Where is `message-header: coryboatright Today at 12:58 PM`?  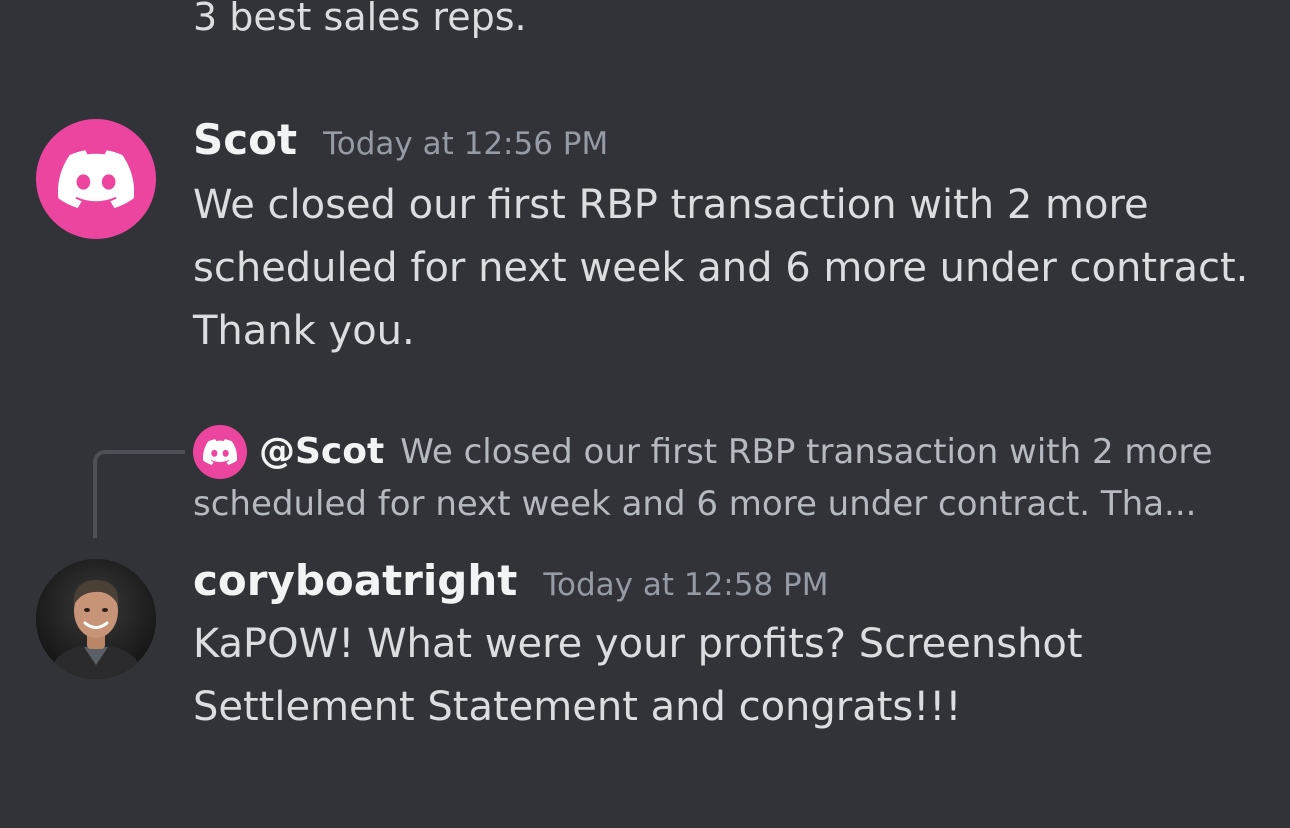
message-header: coryboatright Today at 12:58 PM is located at coordinates (511, 581).